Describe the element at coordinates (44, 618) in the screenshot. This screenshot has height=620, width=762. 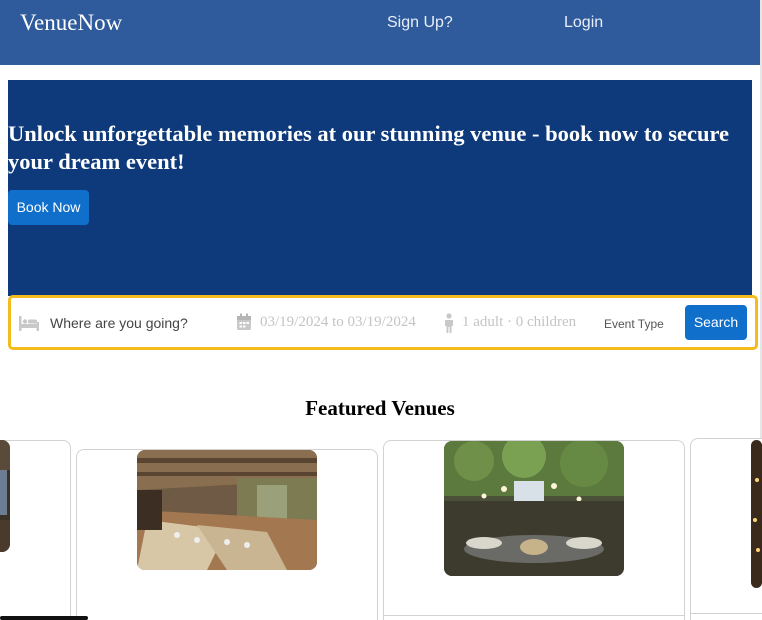
I see `taskbar-fragment` at that location.